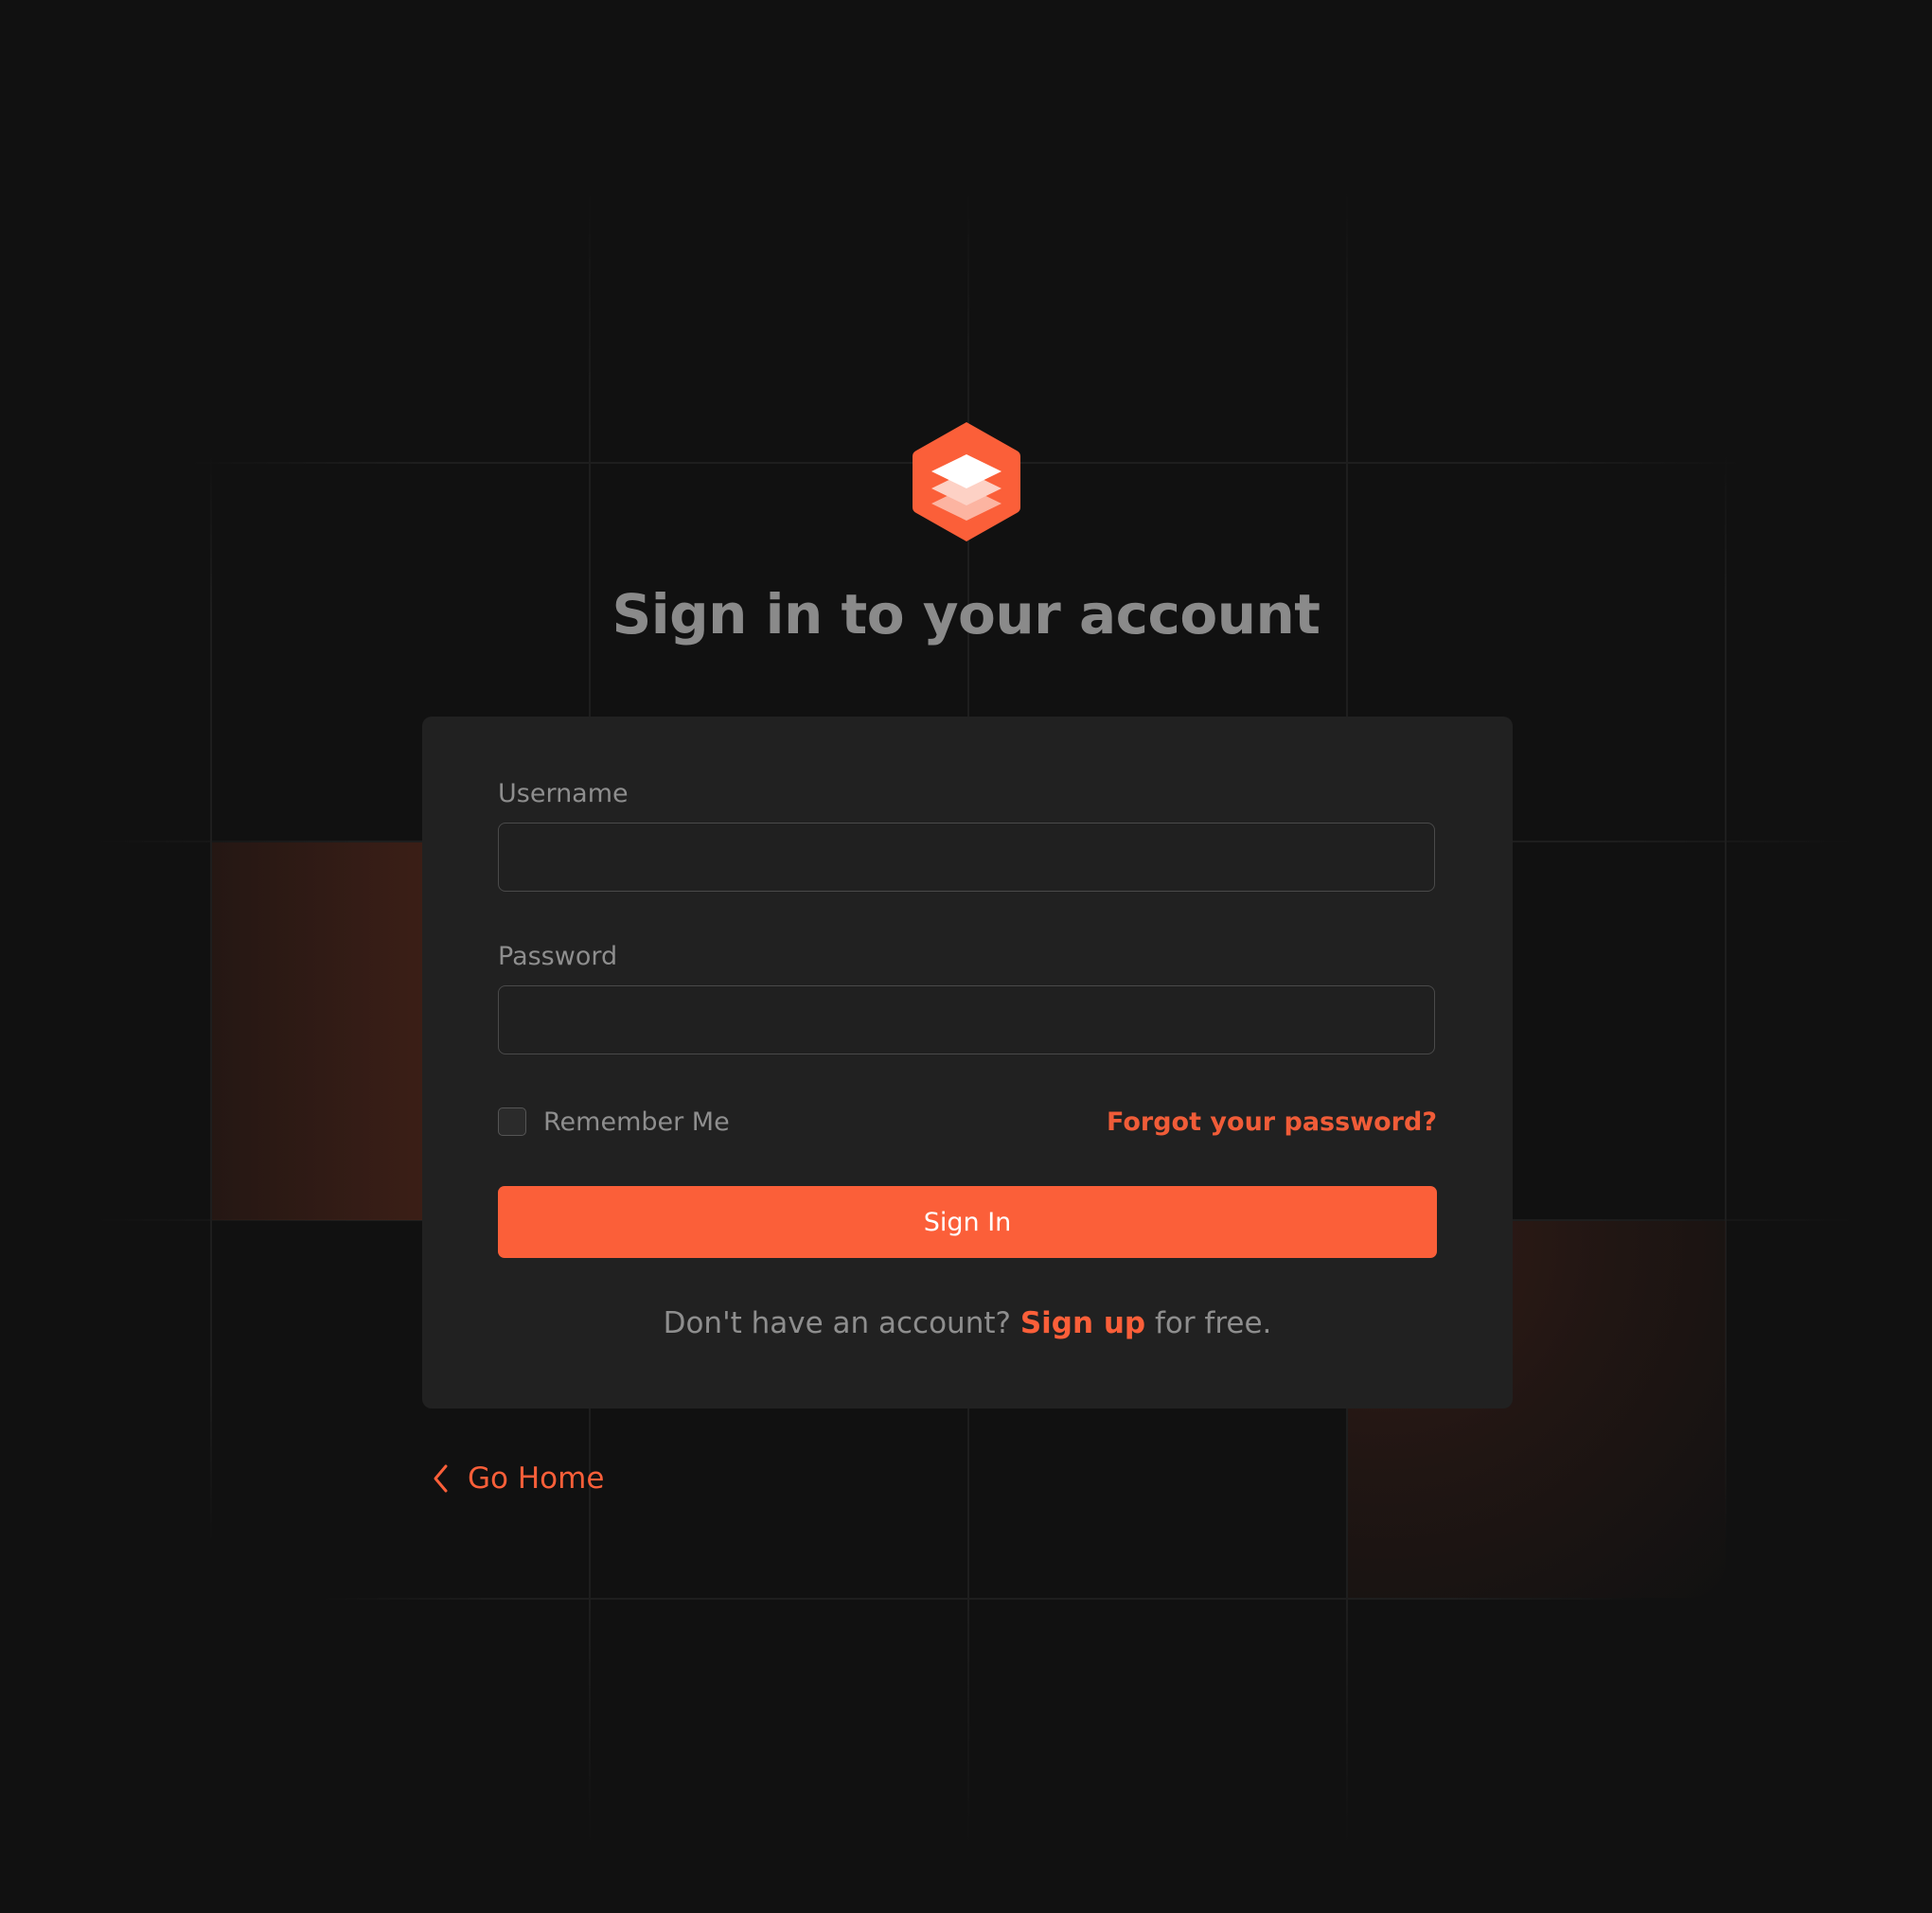  I want to click on remember-me-label: Remember Me, so click(636, 1122).